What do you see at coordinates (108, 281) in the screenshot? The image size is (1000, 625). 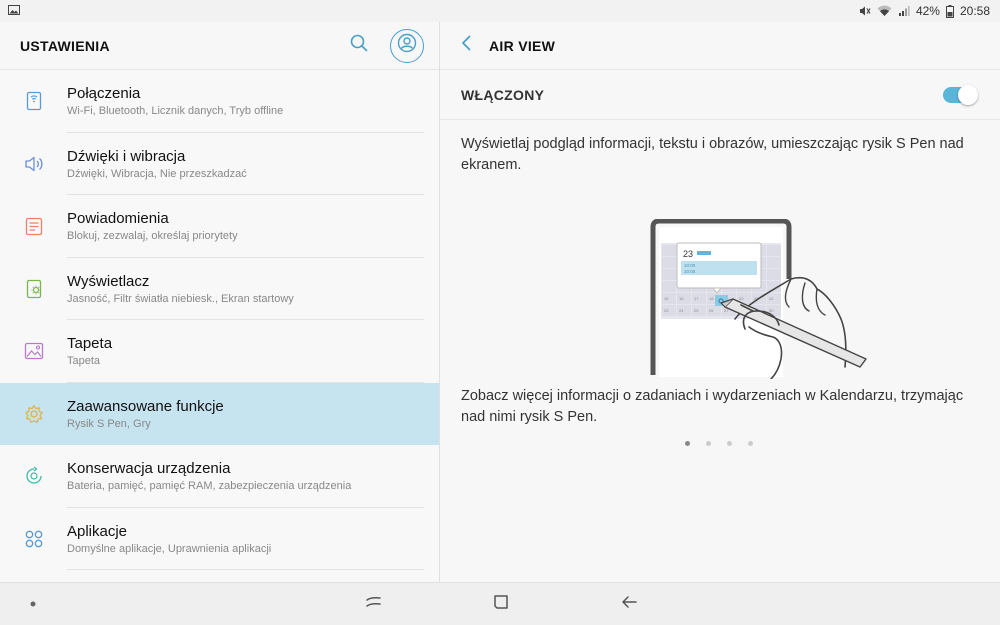 I see `settings-item-title: Wyświetlacz` at bounding box center [108, 281].